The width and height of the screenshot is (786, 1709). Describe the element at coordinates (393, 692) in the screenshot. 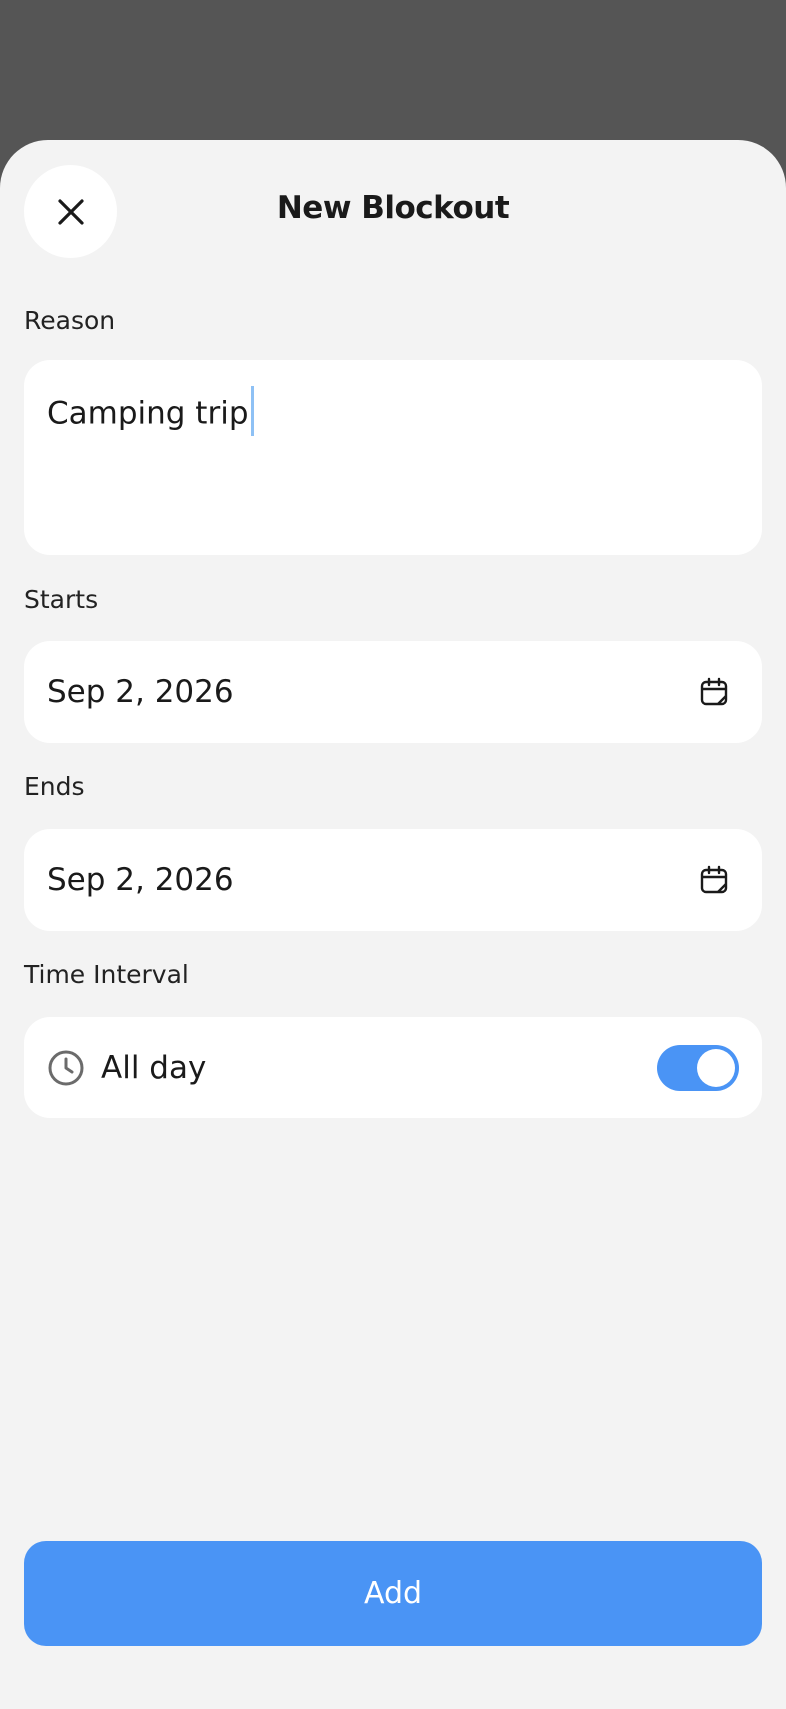

I see `starts-date-field: Sep 2, 2026` at that location.